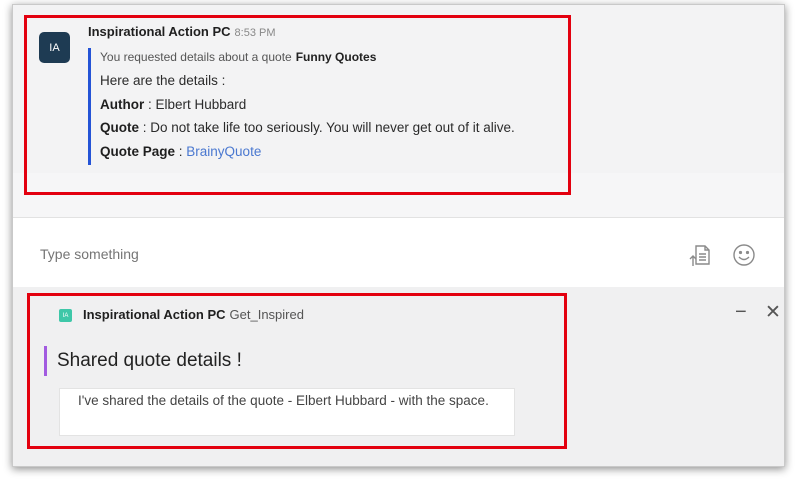 Image resolution: width=795 pixels, height=479 pixels. Describe the element at coordinates (773, 312) in the screenshot. I see `close-icon: ✕` at that location.